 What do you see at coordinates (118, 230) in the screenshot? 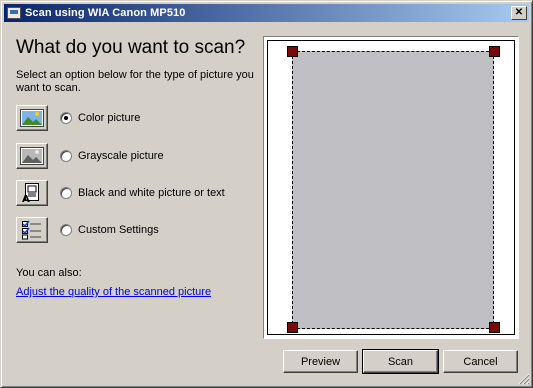
I see `option-label: Custom Settings` at bounding box center [118, 230].